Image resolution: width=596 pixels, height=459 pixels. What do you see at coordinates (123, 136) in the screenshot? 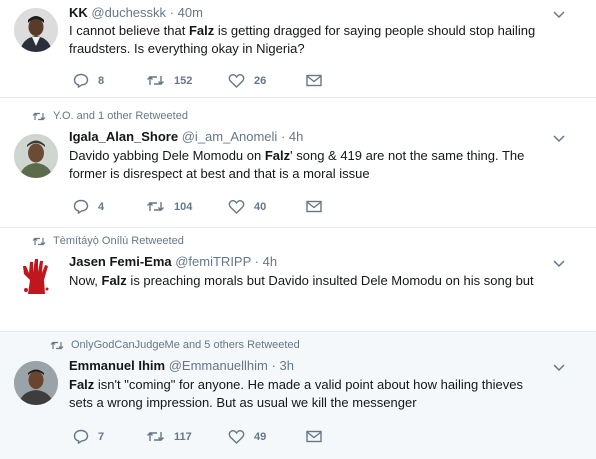
I see `display-name: Igala_Alan_Shore` at bounding box center [123, 136].